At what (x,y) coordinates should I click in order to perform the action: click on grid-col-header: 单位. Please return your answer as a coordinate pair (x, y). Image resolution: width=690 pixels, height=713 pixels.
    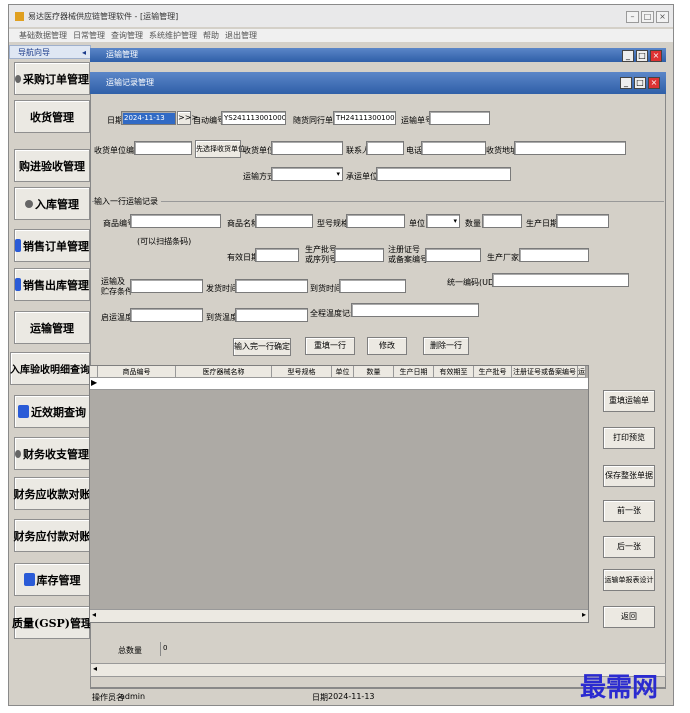
    Looking at the image, I should click on (343, 372).